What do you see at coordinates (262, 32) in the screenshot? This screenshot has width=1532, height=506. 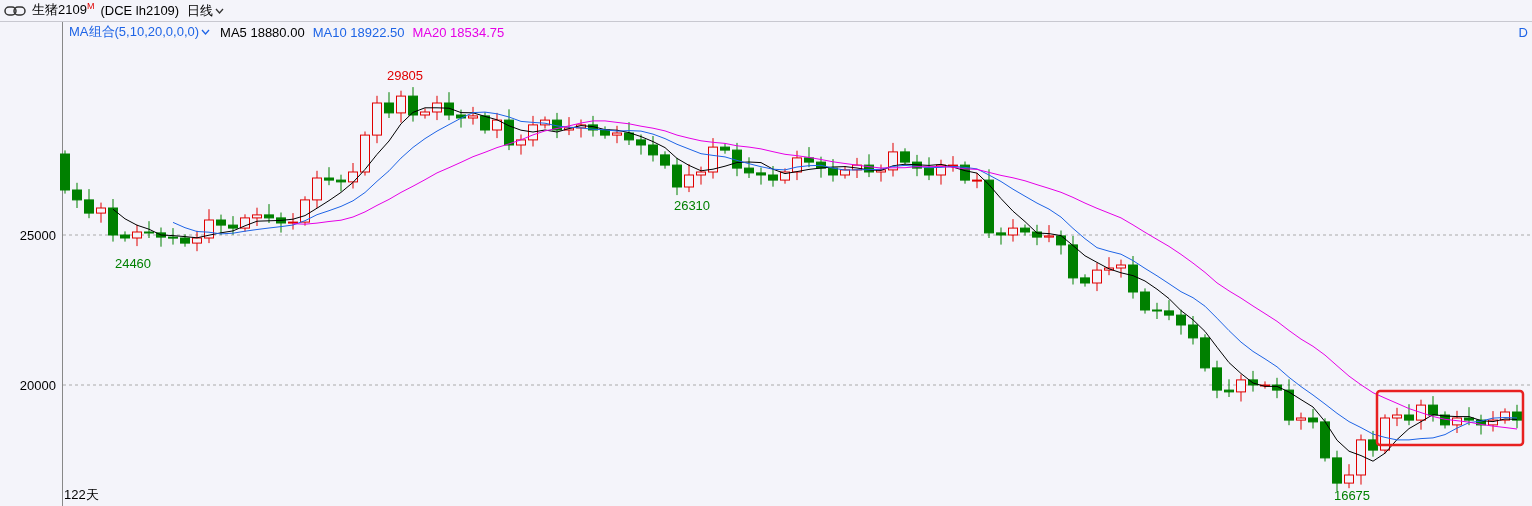 I see `ma-legend-item: MA5 18880.00` at bounding box center [262, 32].